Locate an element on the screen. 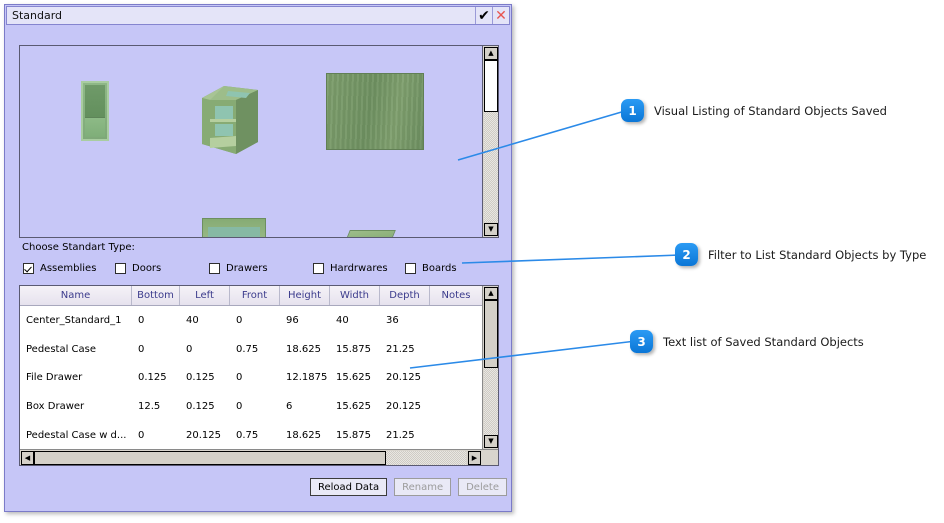  callout-3-leader is located at coordinates (523, 354).